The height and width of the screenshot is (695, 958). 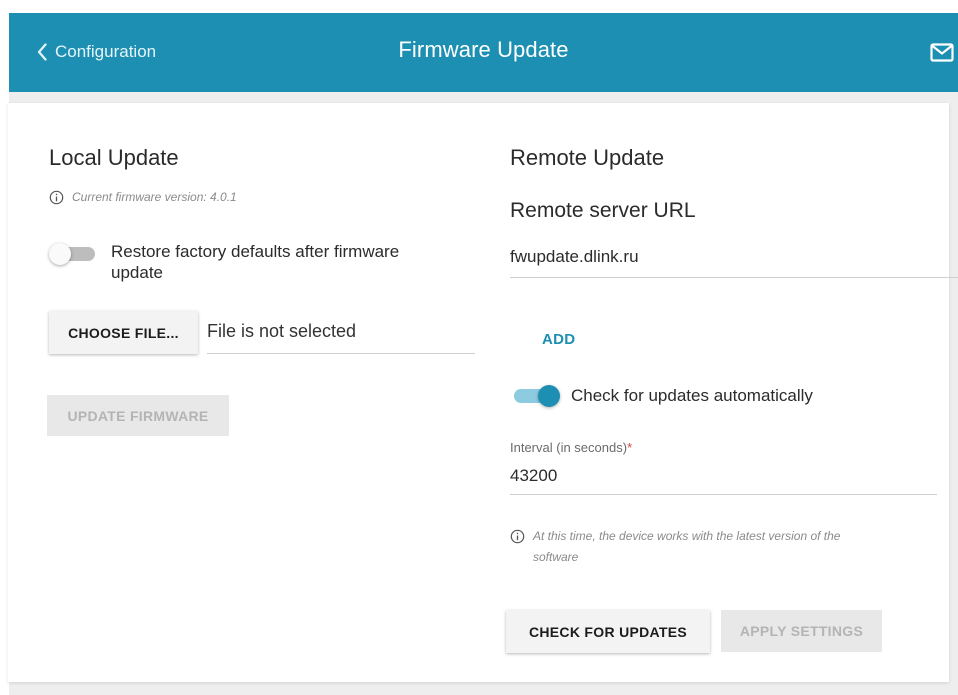 What do you see at coordinates (603, 210) in the screenshot?
I see `remote-server-url-title: Remote server URL` at bounding box center [603, 210].